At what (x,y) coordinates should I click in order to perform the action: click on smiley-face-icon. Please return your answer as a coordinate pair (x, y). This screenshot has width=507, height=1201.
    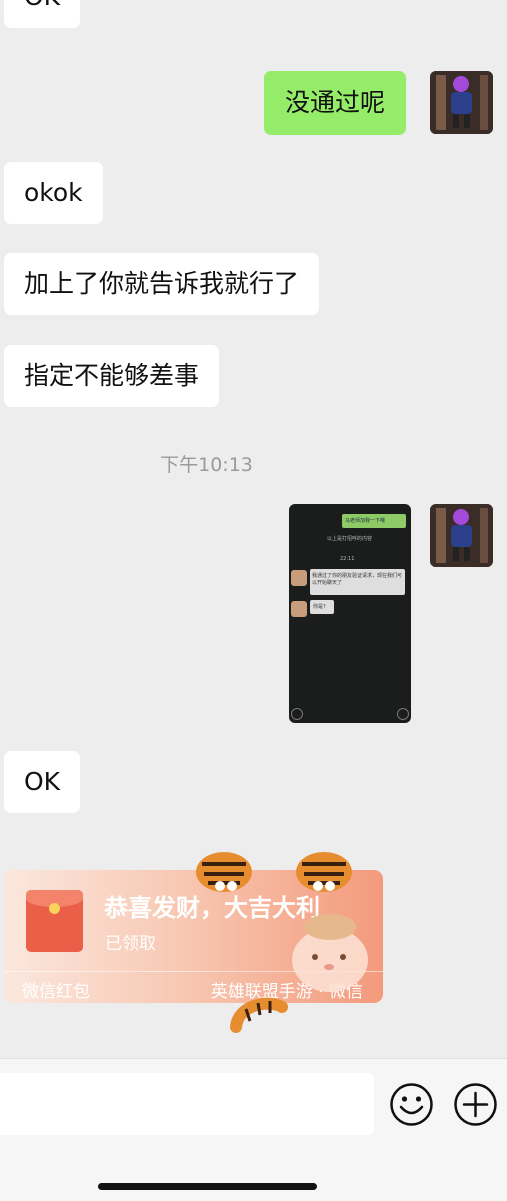
    Looking at the image, I should click on (411, 1104).